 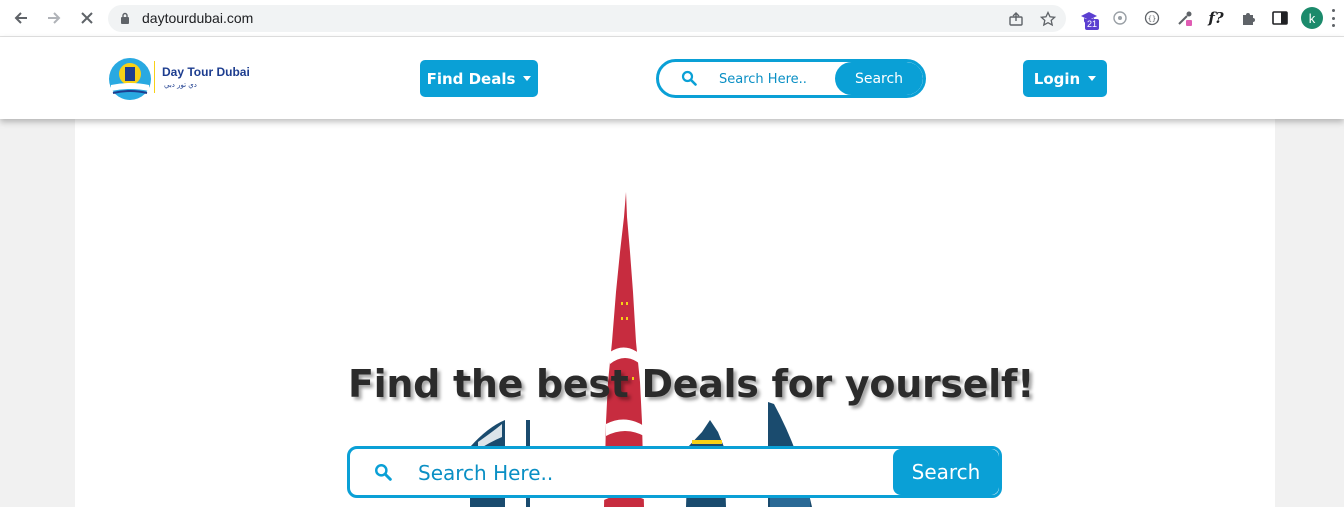 What do you see at coordinates (1312, 18) in the screenshot?
I see `profile-avatar: k` at bounding box center [1312, 18].